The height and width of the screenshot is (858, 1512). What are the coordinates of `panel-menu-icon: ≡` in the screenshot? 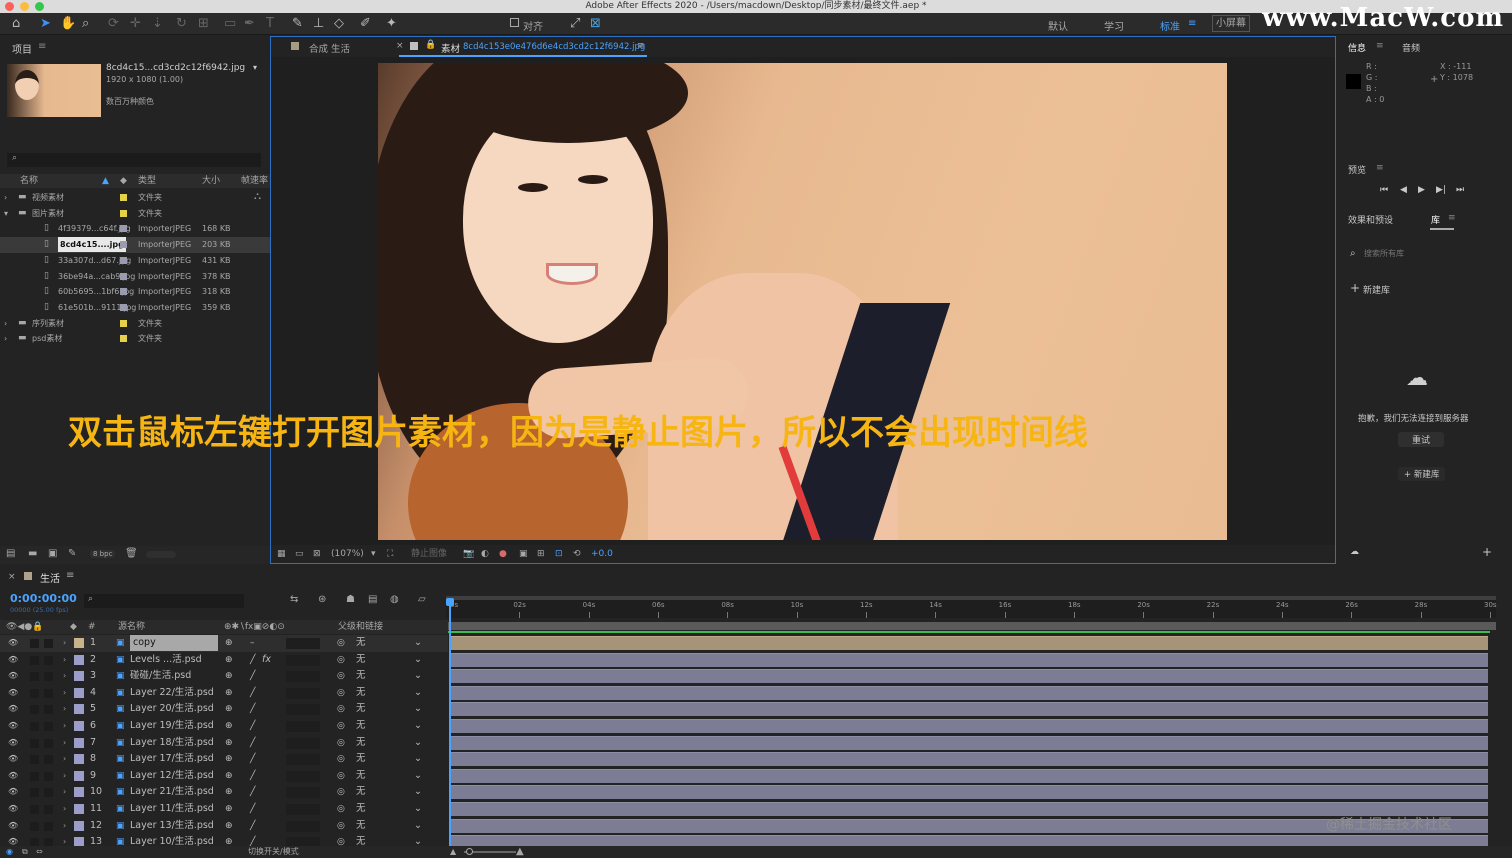 It's located at (42, 46).